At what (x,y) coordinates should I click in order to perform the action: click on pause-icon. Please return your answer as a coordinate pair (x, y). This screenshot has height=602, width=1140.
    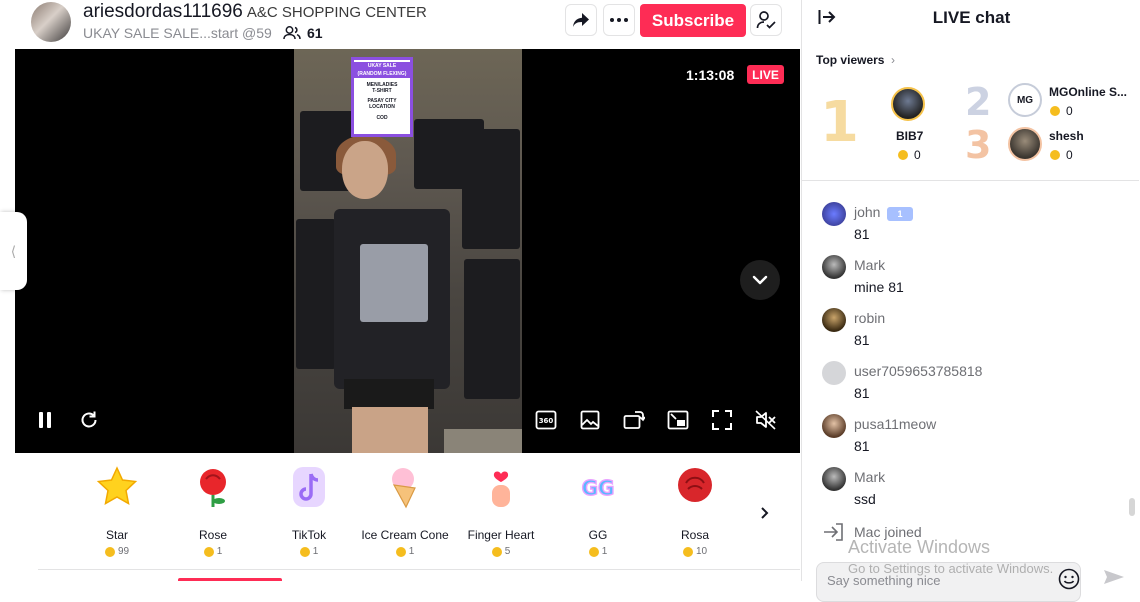
    Looking at the image, I should click on (45, 420).